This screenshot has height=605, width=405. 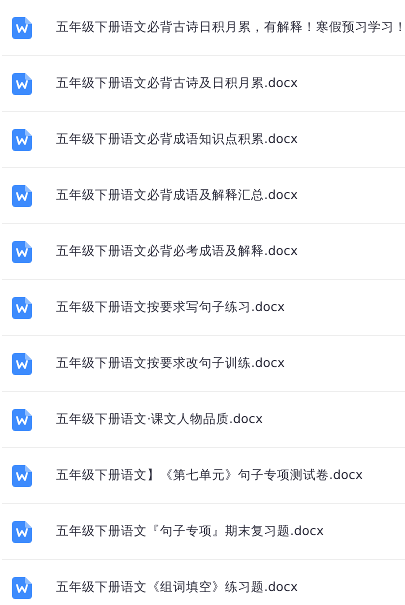 I want to click on file-name: 五年级下册语文必背必考成语及解释.docx, so click(x=177, y=251).